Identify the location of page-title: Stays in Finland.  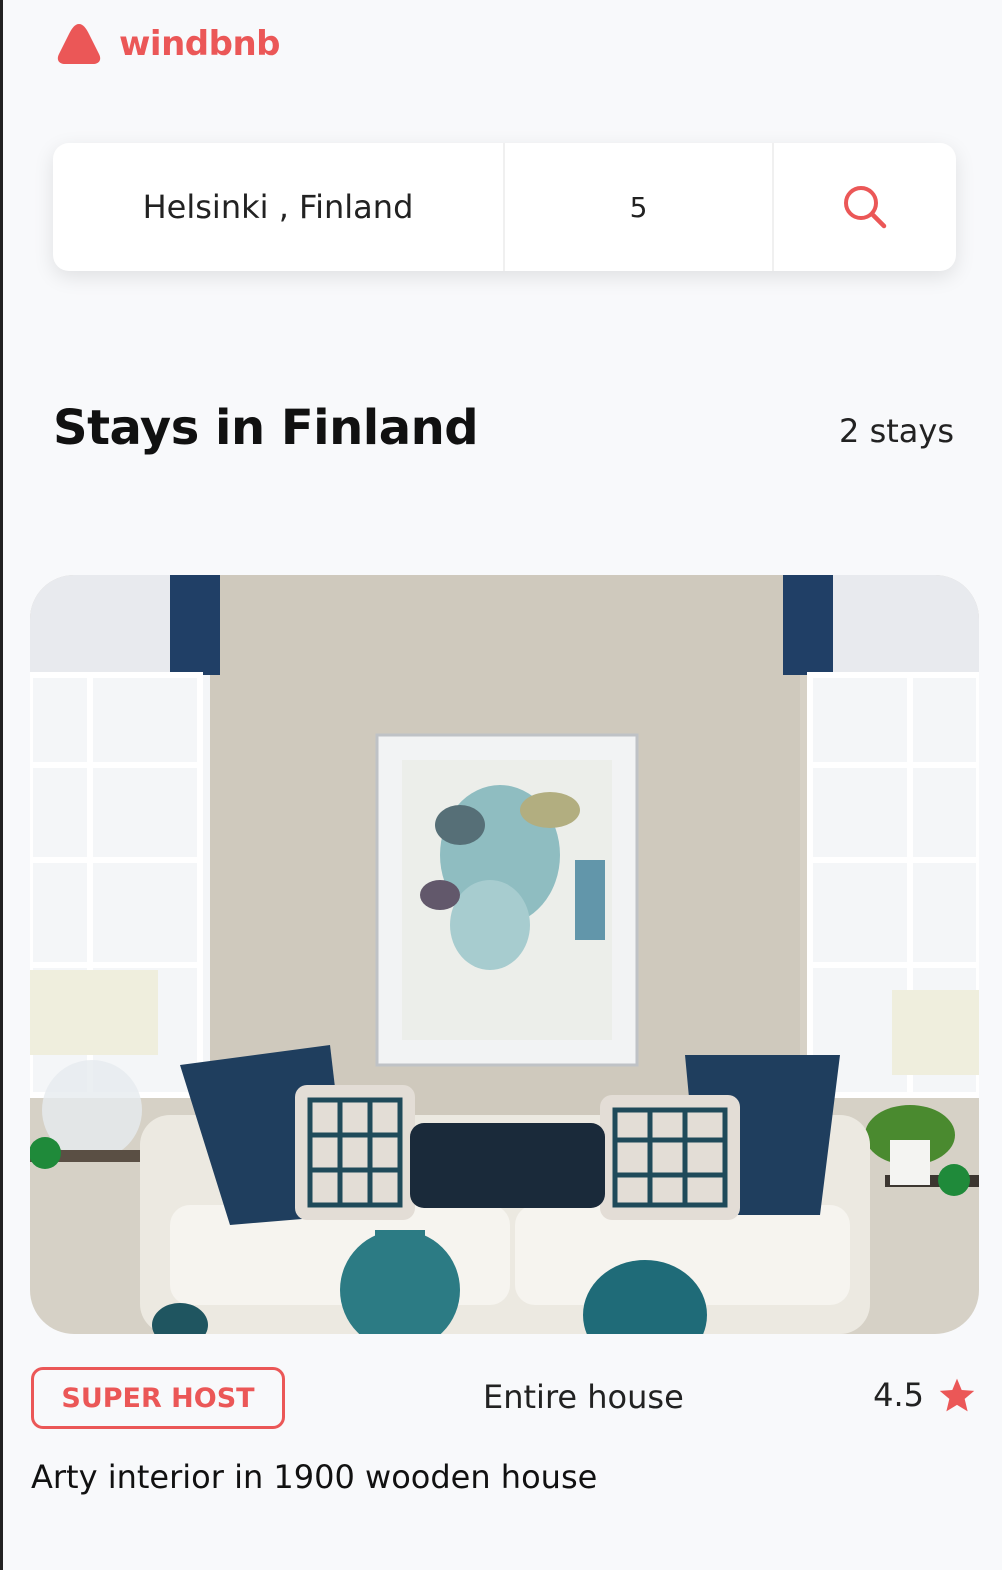
(266, 428).